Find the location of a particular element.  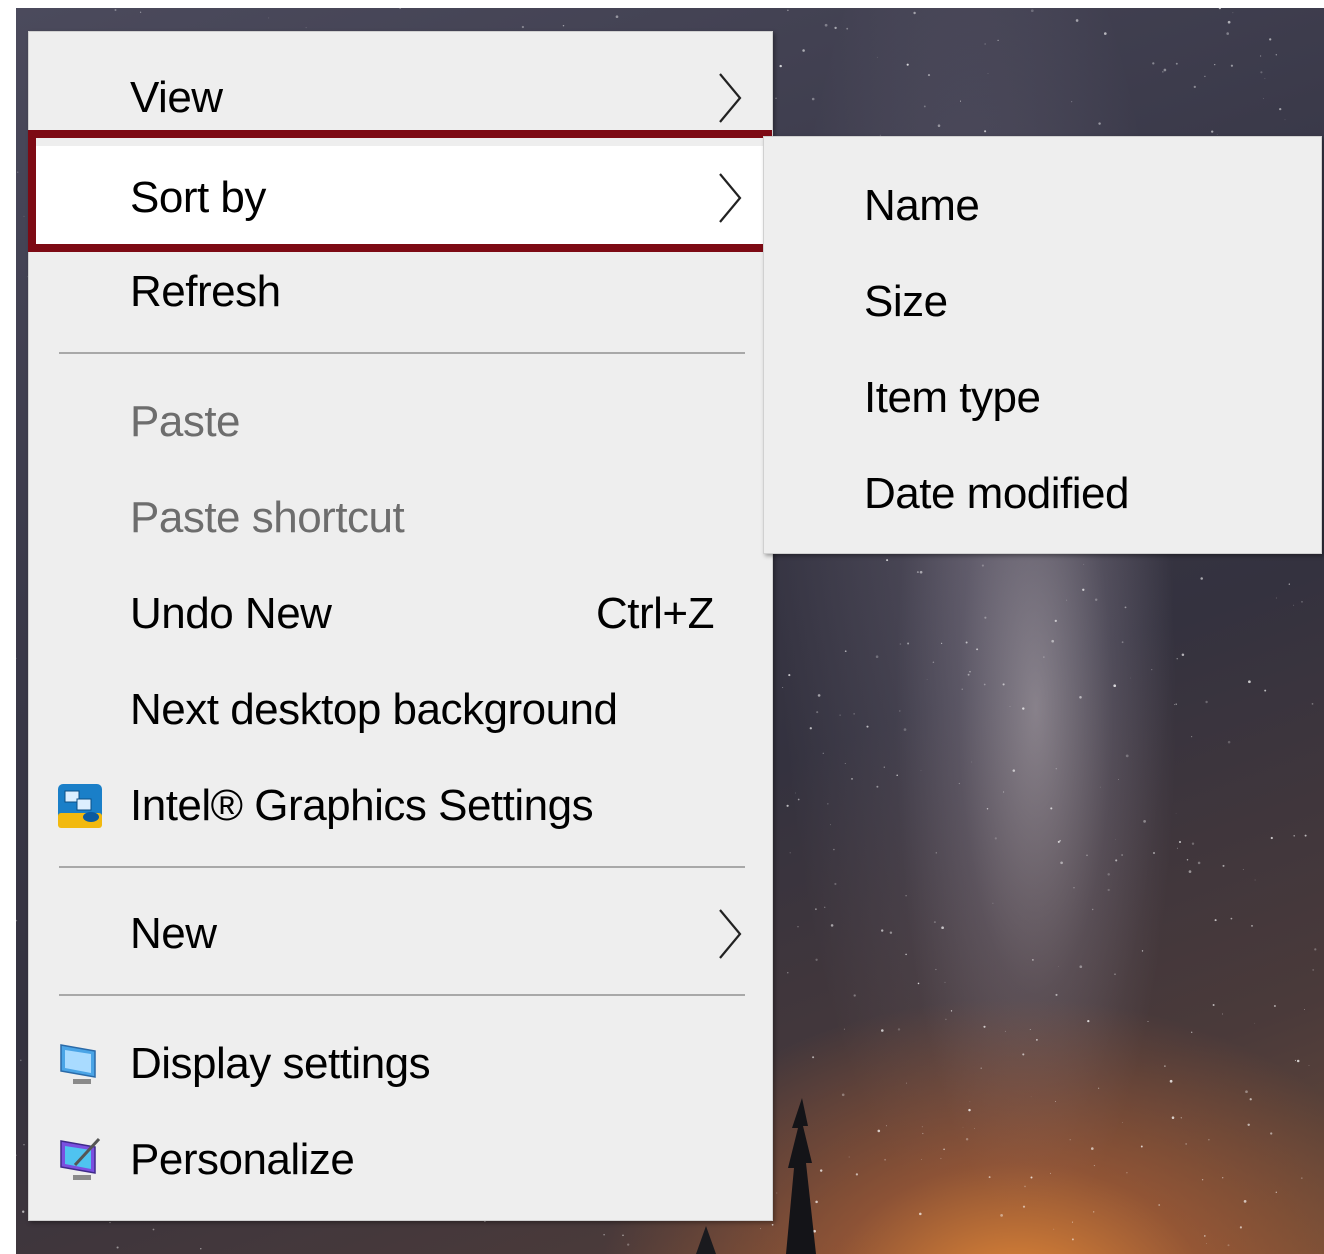

submenu-item-label: Size is located at coordinates (906, 301).